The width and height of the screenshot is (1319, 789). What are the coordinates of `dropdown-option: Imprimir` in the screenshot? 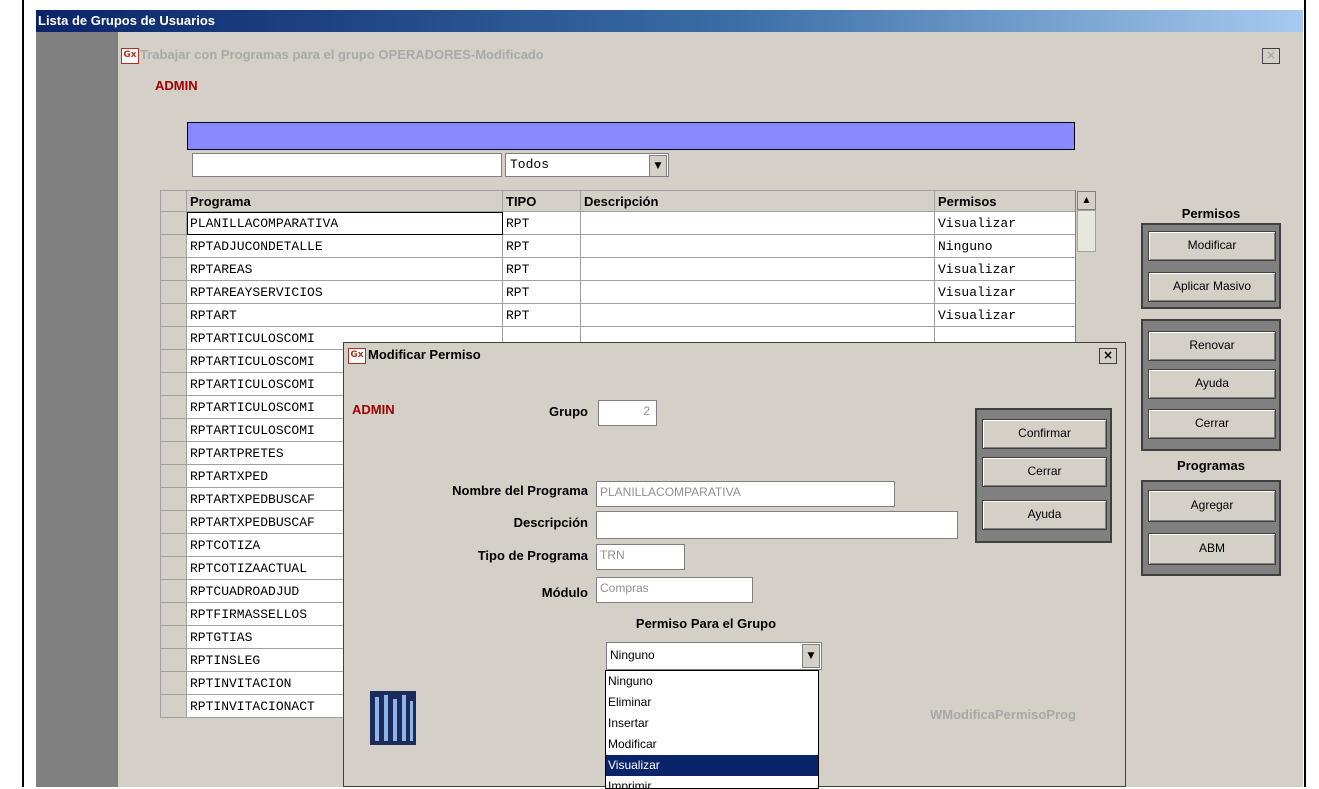 It's located at (712, 782).